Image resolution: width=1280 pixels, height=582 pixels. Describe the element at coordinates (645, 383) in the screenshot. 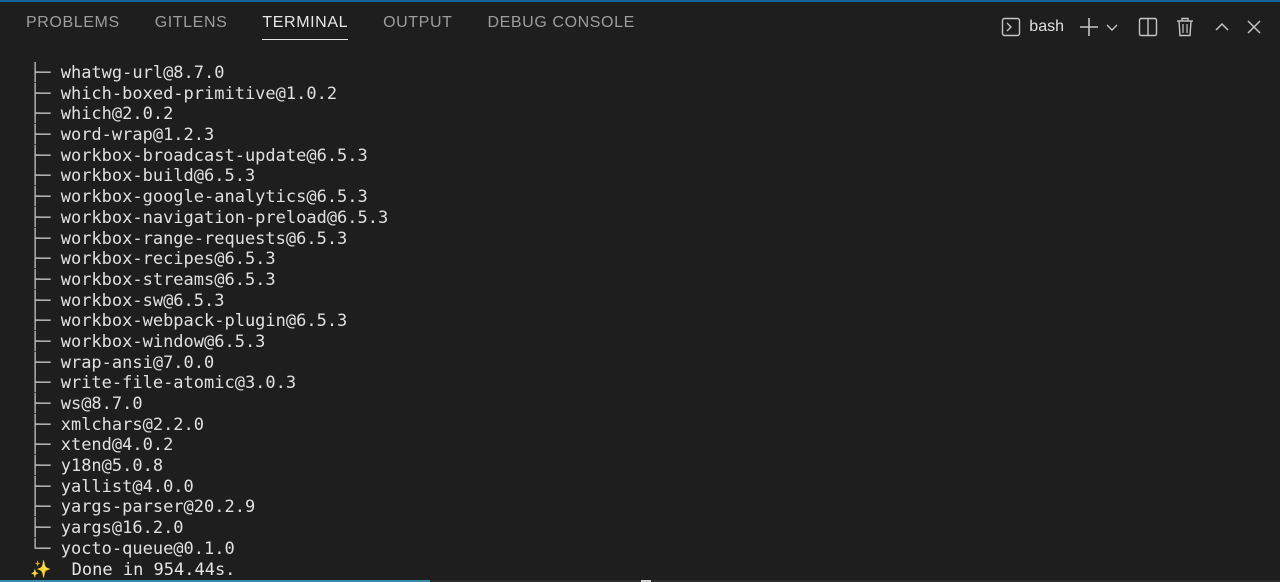

I see `package-line: ├─ write-file-atomic@3.0.3` at that location.